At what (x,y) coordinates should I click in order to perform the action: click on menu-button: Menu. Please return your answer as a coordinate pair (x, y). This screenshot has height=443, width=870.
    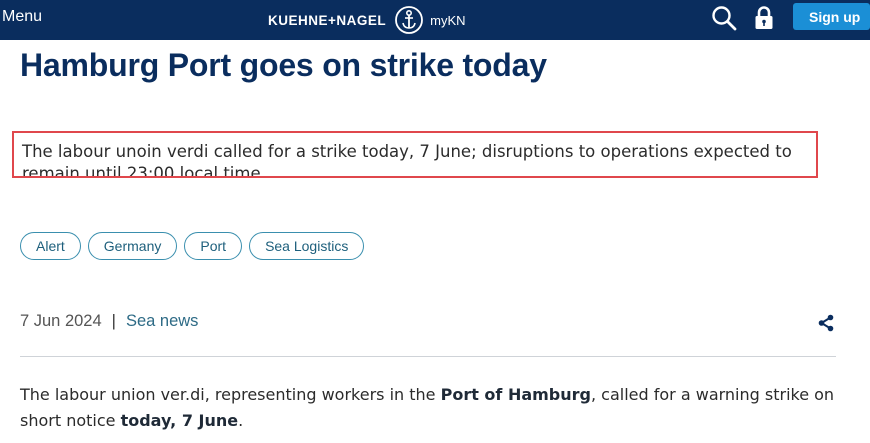
    Looking at the image, I should click on (22, 17).